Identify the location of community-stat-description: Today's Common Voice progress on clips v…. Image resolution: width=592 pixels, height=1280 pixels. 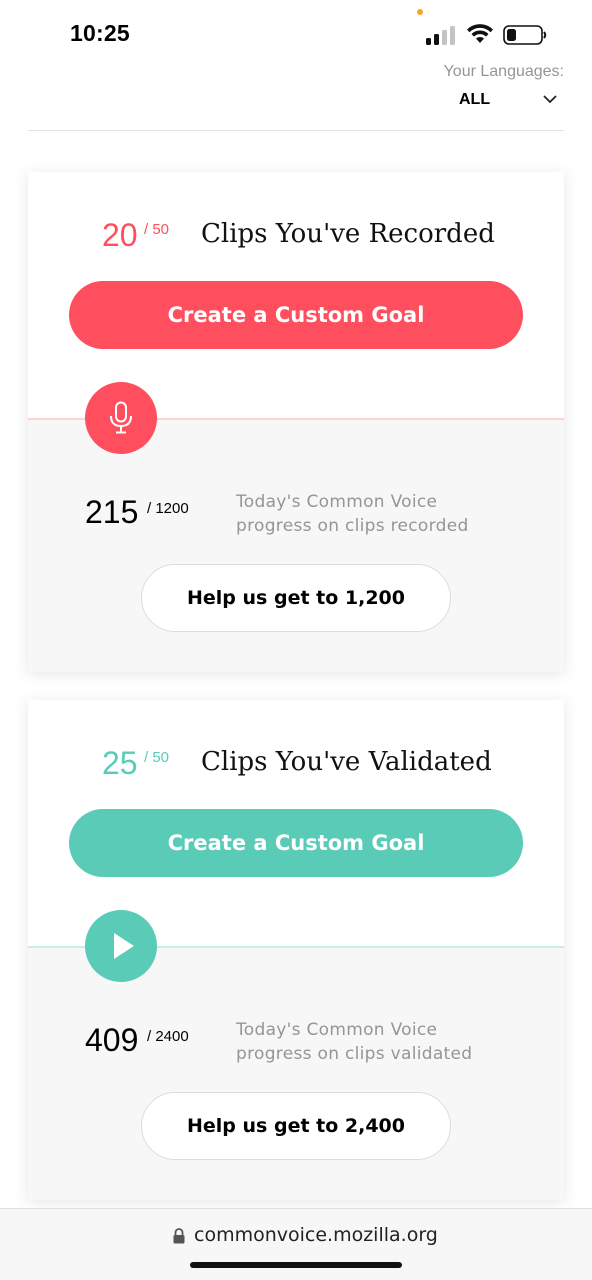
(354, 1042).